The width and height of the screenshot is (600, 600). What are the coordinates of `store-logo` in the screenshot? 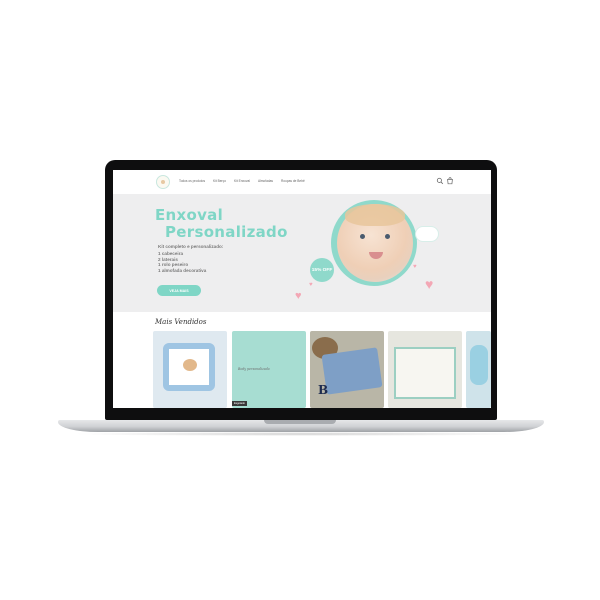 It's located at (163, 182).